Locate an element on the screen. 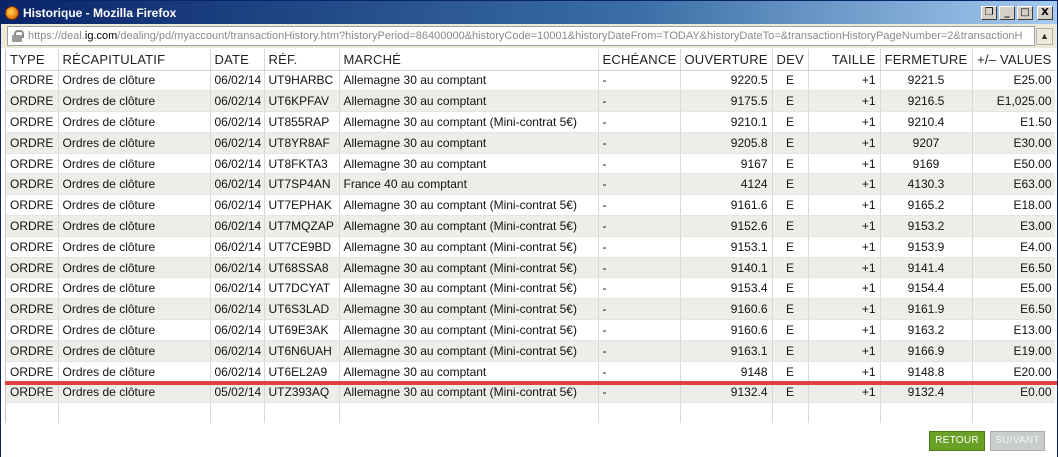 The image size is (1058, 457). cell-ref: UT6S3LAD is located at coordinates (302, 309).